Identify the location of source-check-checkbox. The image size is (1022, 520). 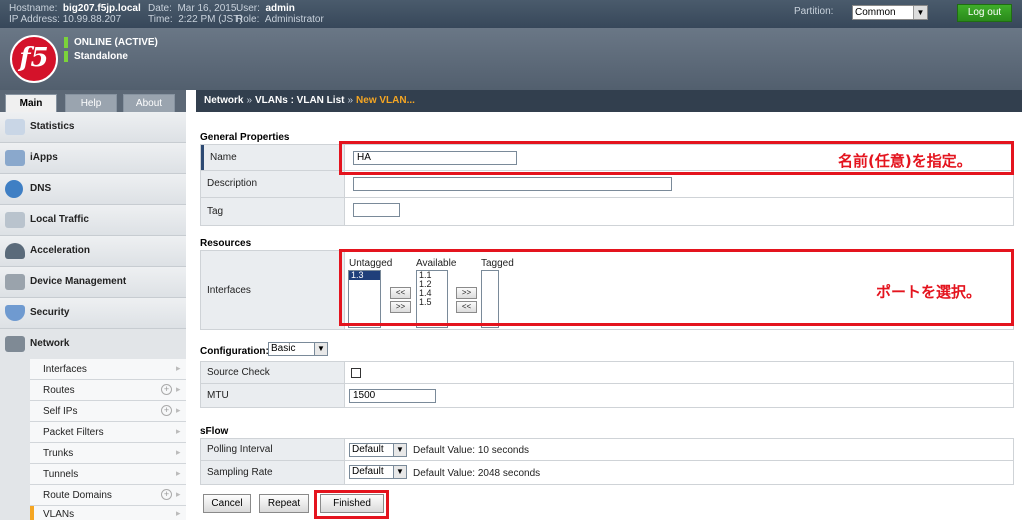
(356, 373).